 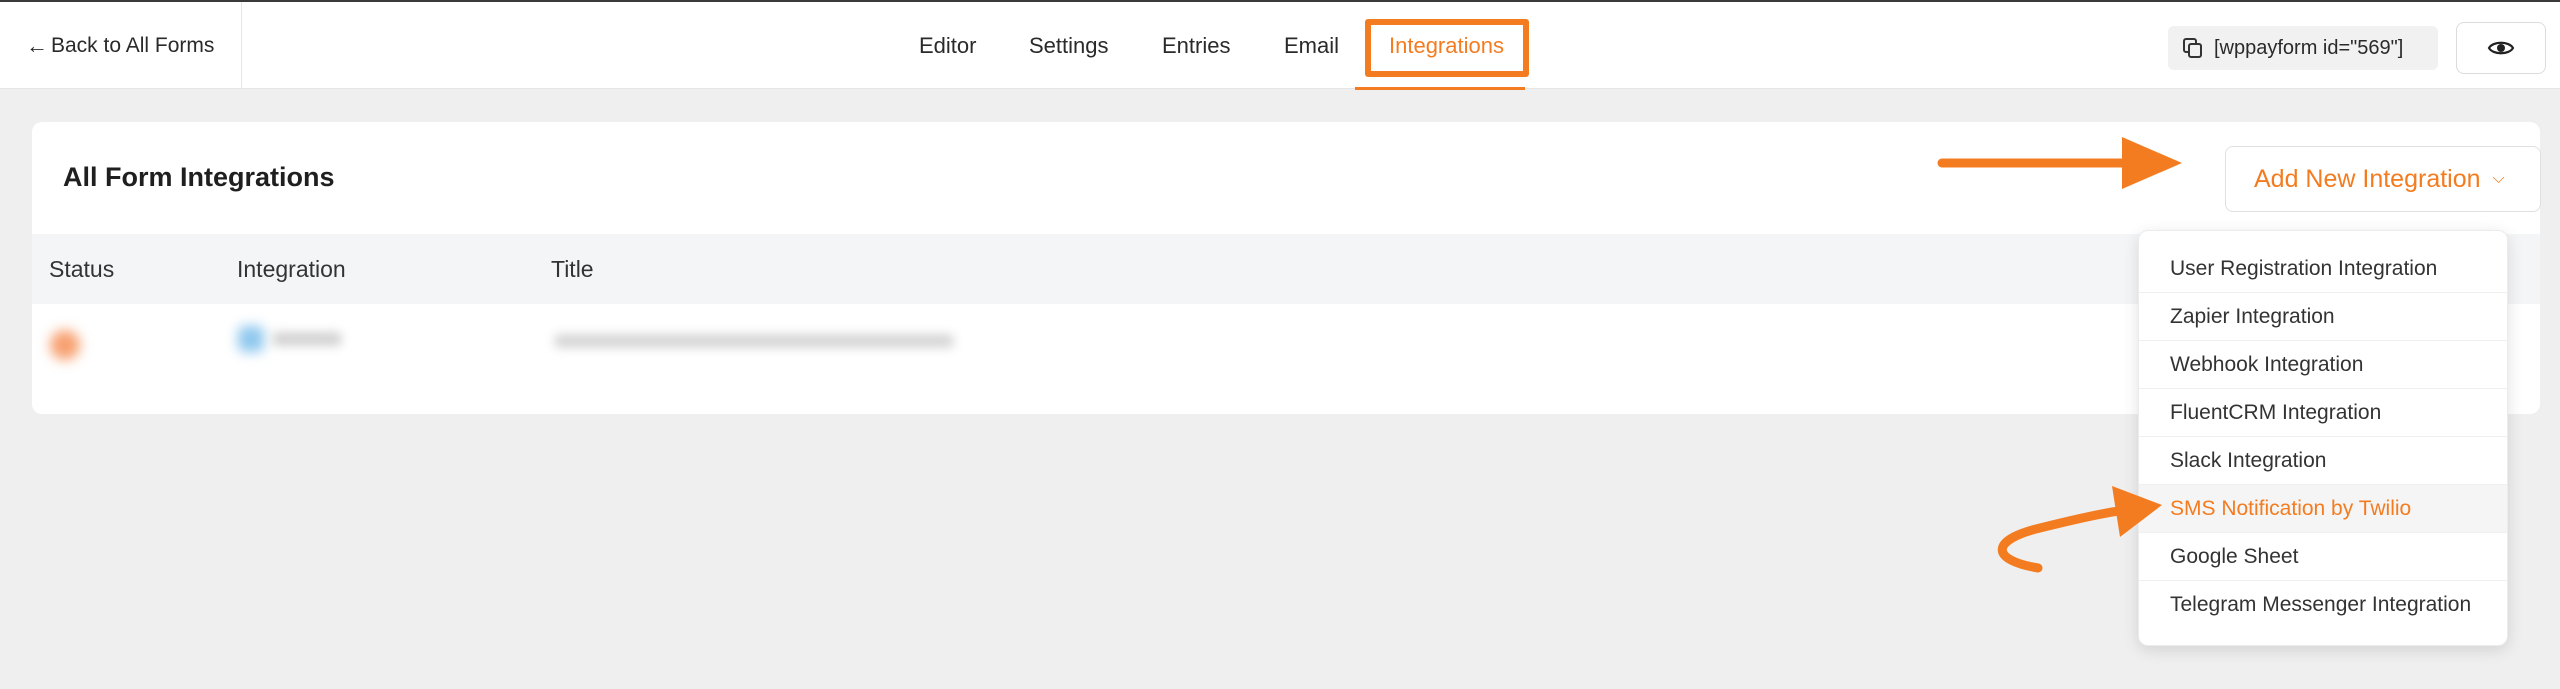 What do you see at coordinates (2323, 413) in the screenshot?
I see `menu-item-fluentcrm: FluentCRM Integration` at bounding box center [2323, 413].